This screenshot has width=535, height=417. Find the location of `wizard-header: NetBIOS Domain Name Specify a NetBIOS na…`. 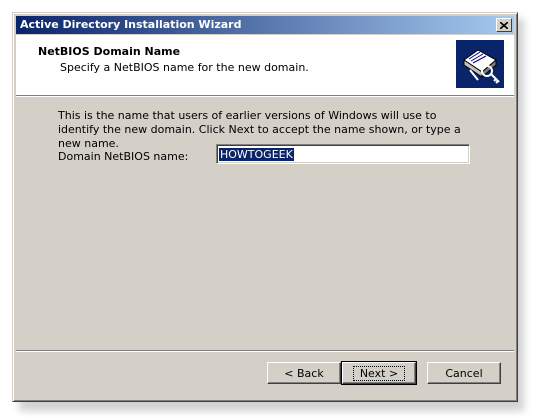

wizard-header: NetBIOS Domain Name Specify a NetBIOS na… is located at coordinates (265, 65).